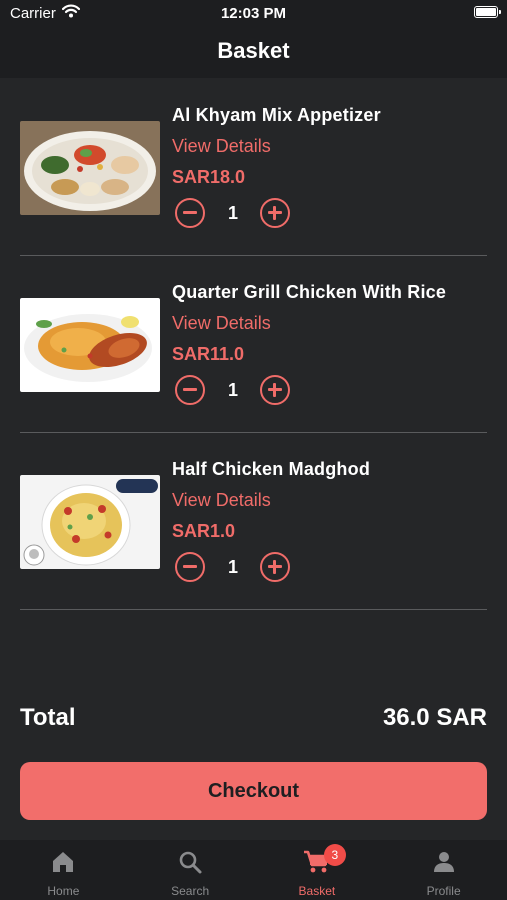  Describe the element at coordinates (444, 864) in the screenshot. I see `profile-icon` at that location.